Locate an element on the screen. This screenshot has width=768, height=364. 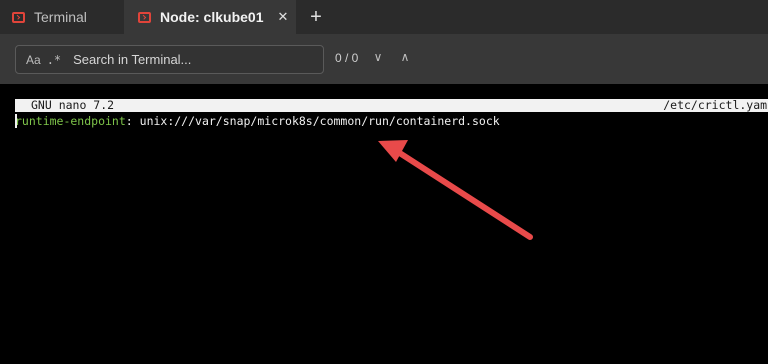
plus-icon: + is located at coordinates (316, 17).